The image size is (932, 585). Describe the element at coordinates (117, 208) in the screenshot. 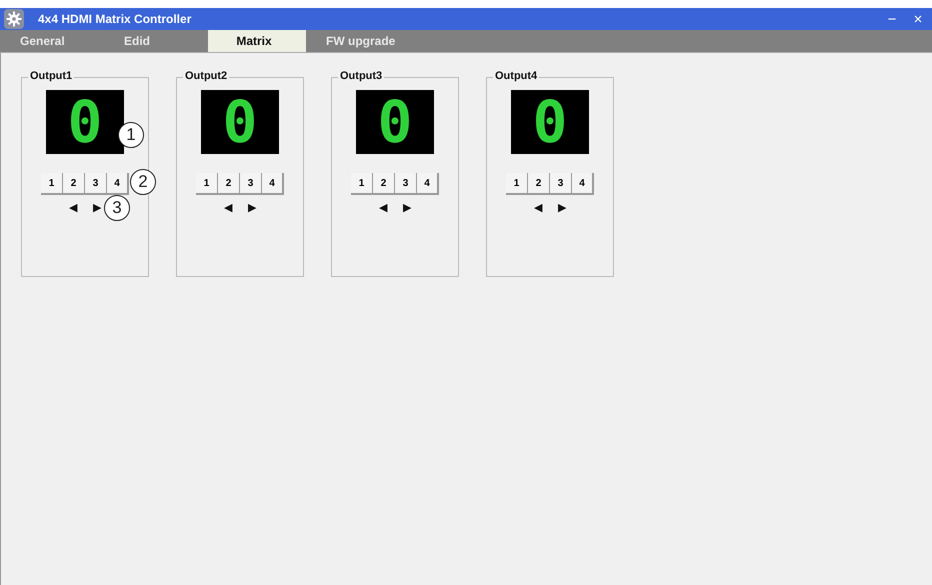

I see `callout-number: 3` at that location.